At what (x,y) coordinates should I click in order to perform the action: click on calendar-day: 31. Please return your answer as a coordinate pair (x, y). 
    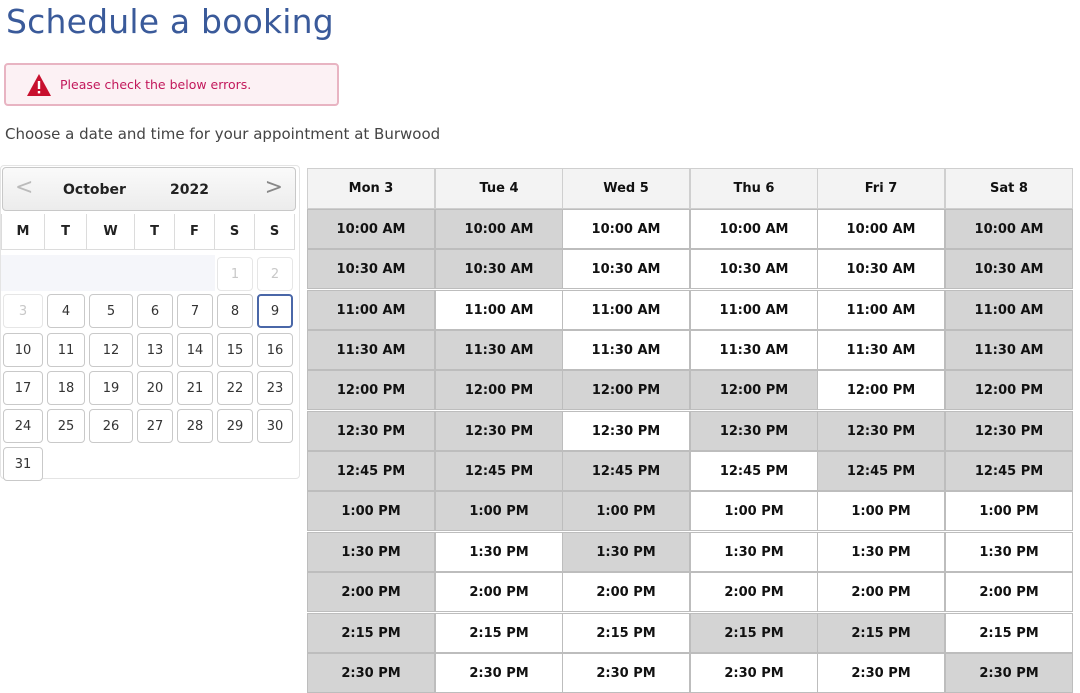
    Looking at the image, I should click on (23, 464).